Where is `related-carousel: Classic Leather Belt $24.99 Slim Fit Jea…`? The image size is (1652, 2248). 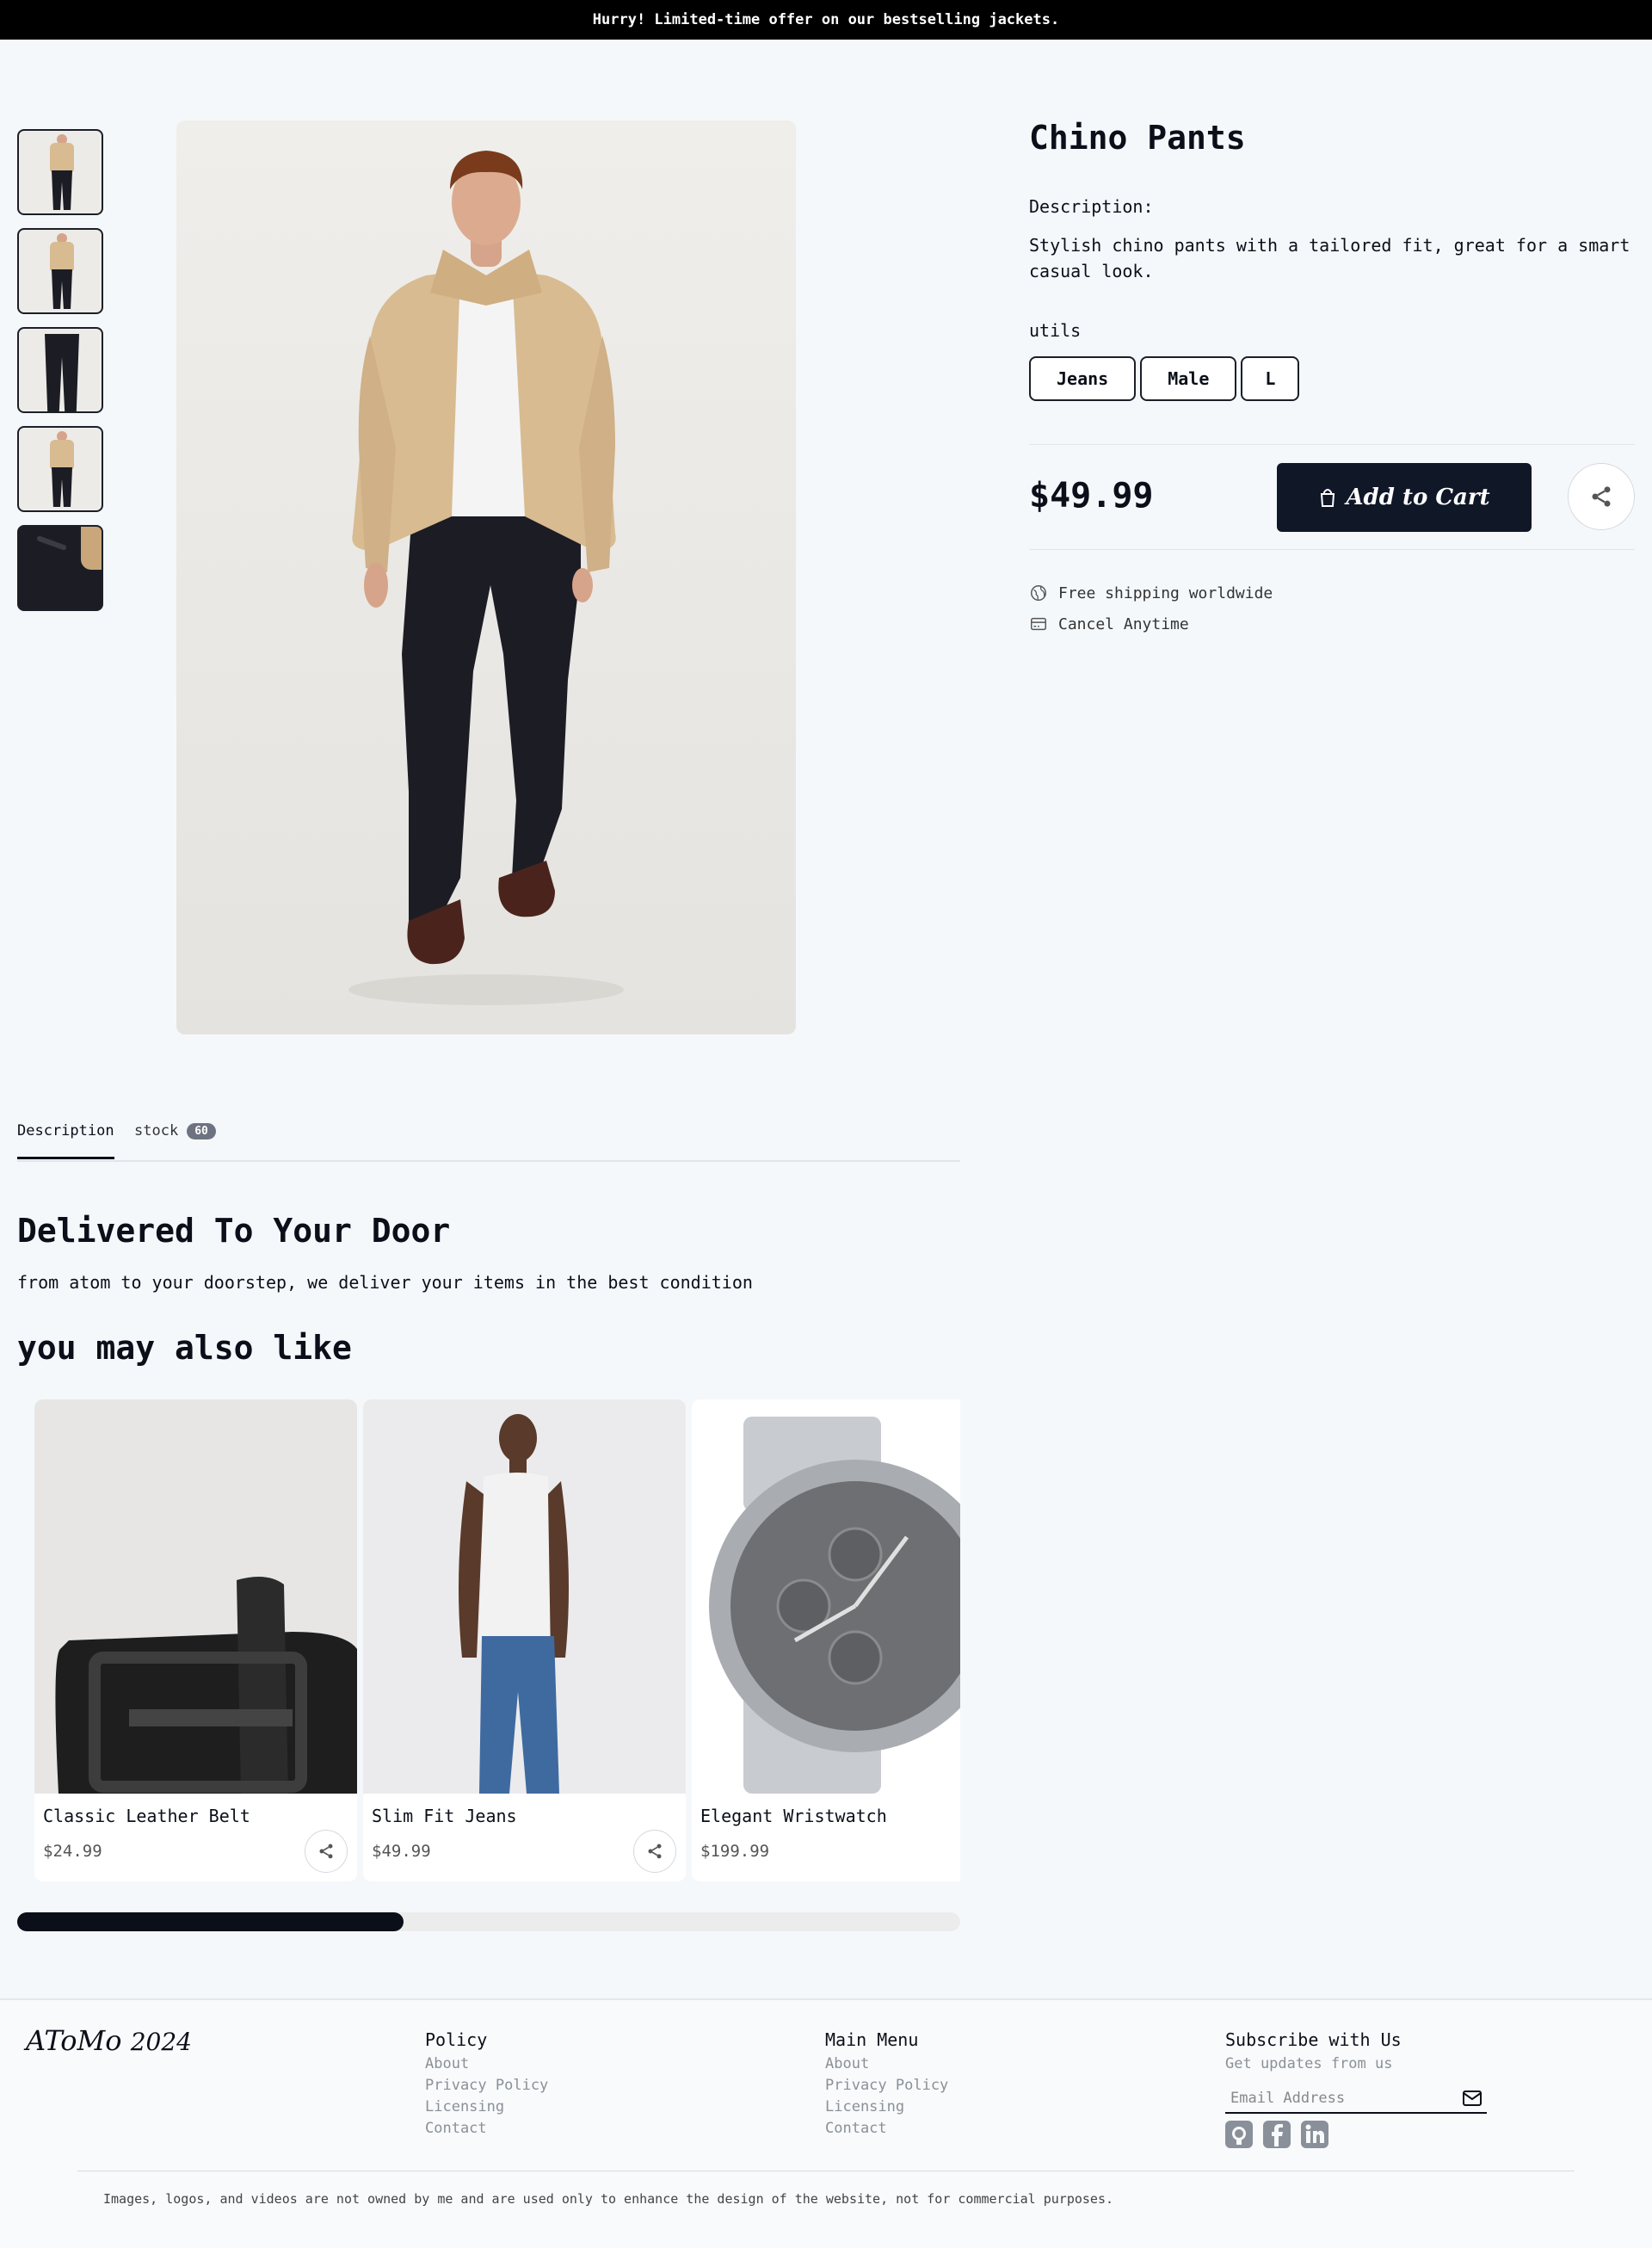
related-carousel: Classic Leather Belt $24.99 Slim Fit Jea… is located at coordinates (497, 1640).